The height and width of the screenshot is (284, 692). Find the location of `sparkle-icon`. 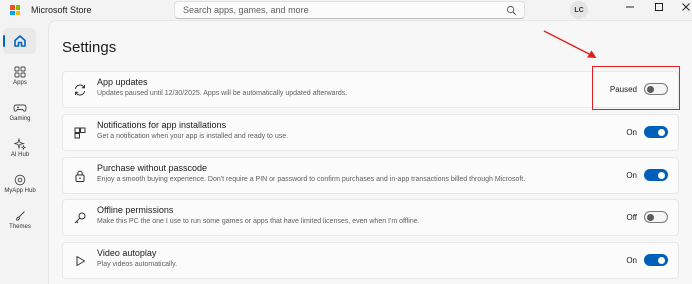

sparkle-icon is located at coordinates (20, 144).